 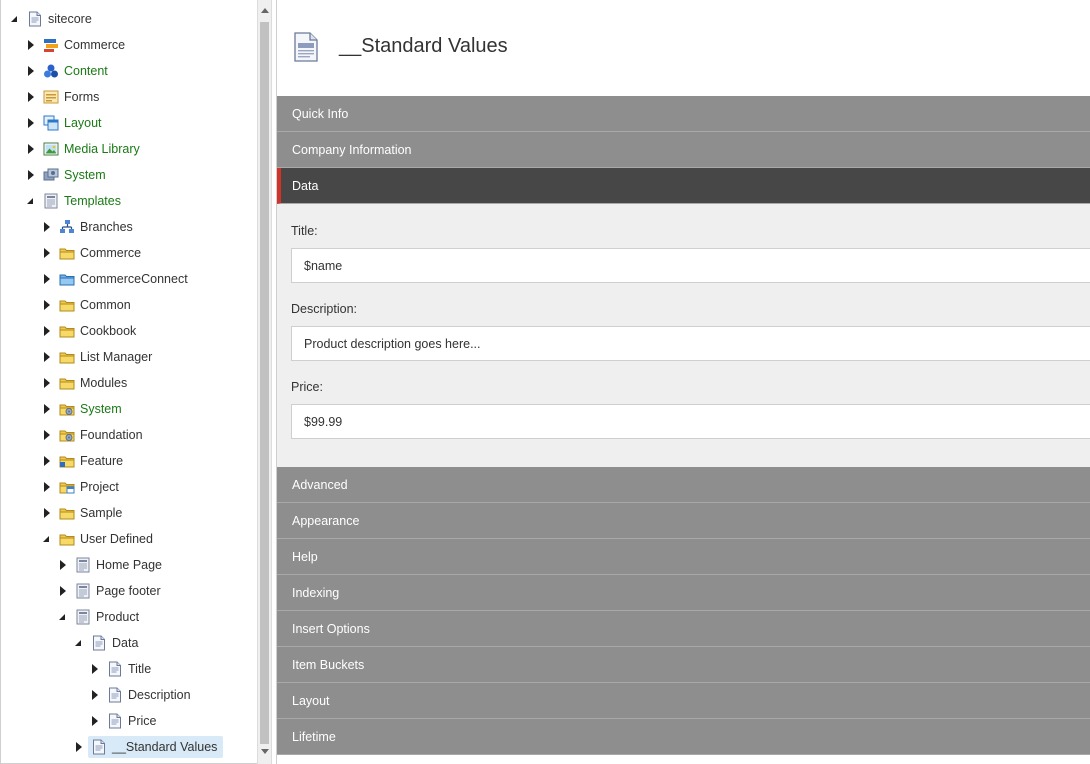 I want to click on tree-node: Title, so click(x=130, y=669).